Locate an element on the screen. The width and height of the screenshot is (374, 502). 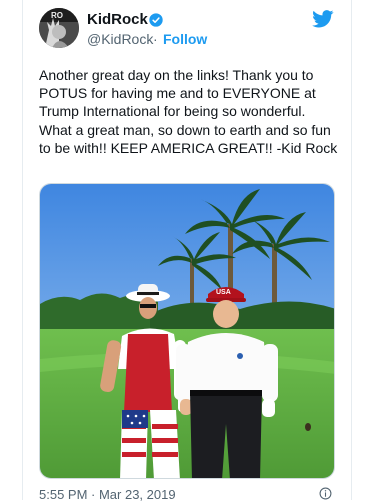
twitter-bird-icon is located at coordinates (323, 19).